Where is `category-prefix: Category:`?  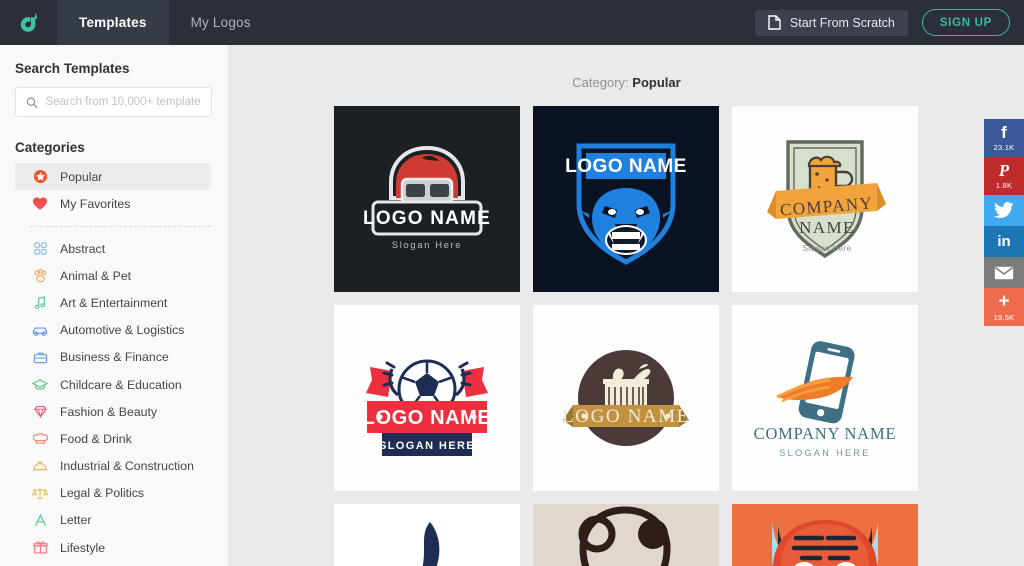 category-prefix: Category: is located at coordinates (600, 82).